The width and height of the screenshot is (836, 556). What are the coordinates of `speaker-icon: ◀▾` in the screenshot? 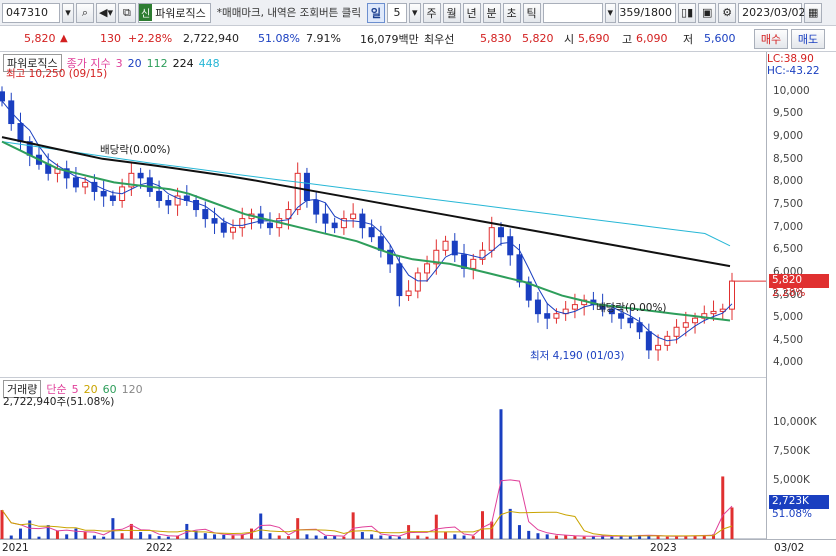 It's located at (106, 12).